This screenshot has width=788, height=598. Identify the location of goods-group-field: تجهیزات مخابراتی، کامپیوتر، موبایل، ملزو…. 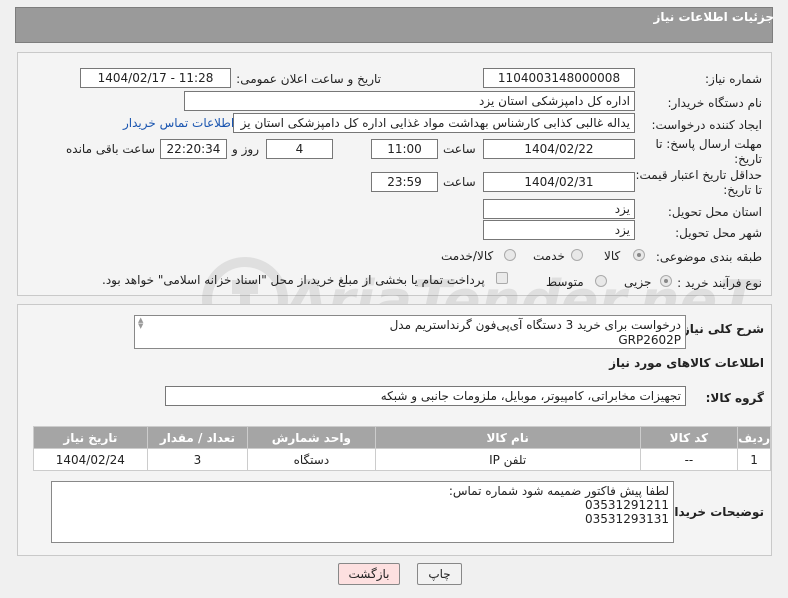
(425, 396).